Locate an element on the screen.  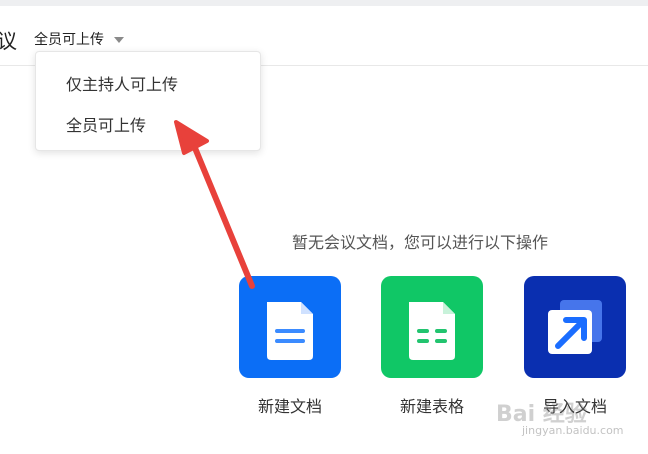
new-document-button: 新建文档 is located at coordinates (290, 346).